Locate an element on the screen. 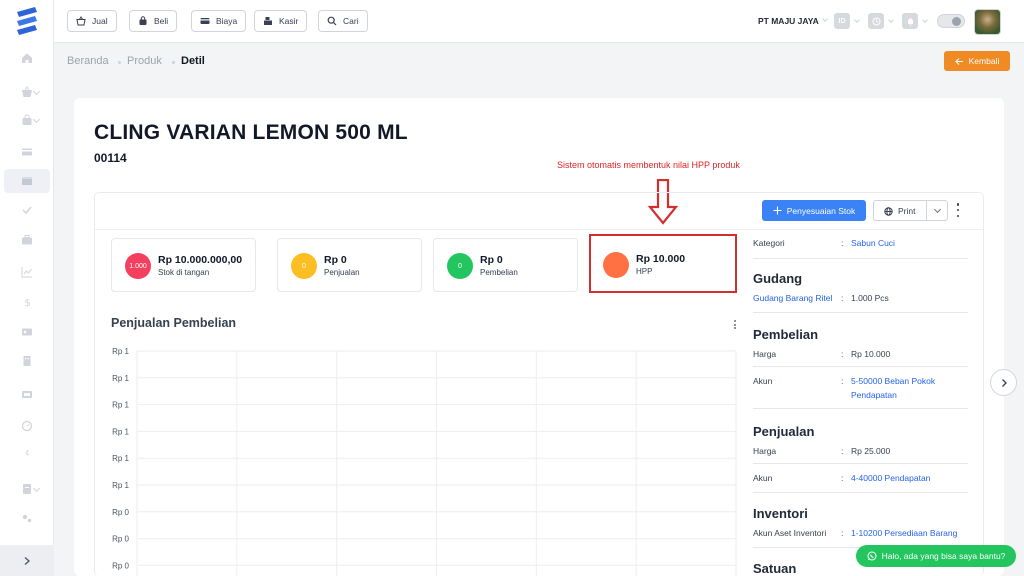 The height and width of the screenshot is (576, 1024). check-icon is located at coordinates (27, 210).